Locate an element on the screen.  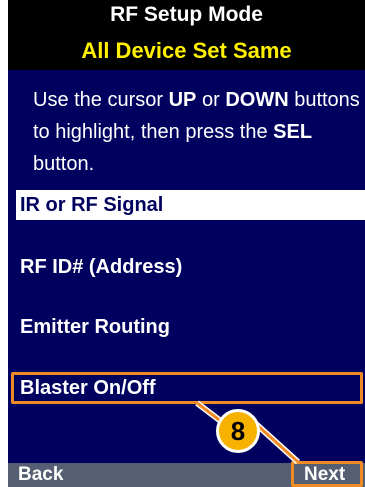
callout-number-badge: 8 is located at coordinates (238, 431).